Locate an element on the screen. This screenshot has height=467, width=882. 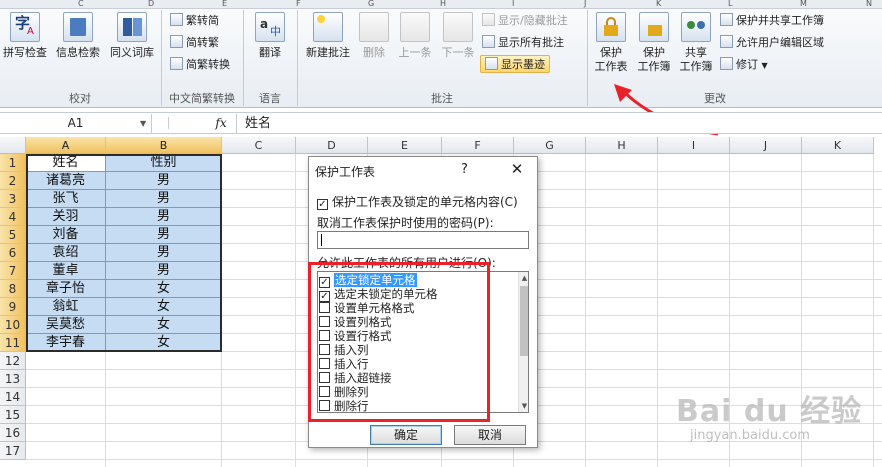
thesaurus-button: 同义词库 is located at coordinates (132, 36).